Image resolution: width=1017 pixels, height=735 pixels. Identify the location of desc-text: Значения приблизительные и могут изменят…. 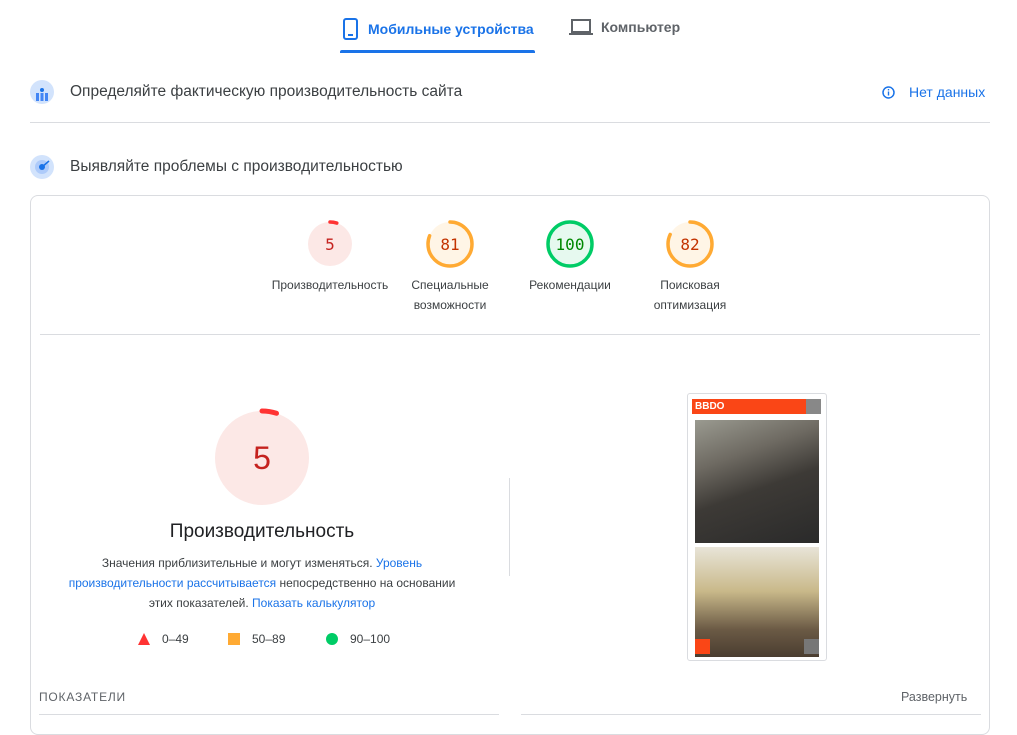
(238, 563).